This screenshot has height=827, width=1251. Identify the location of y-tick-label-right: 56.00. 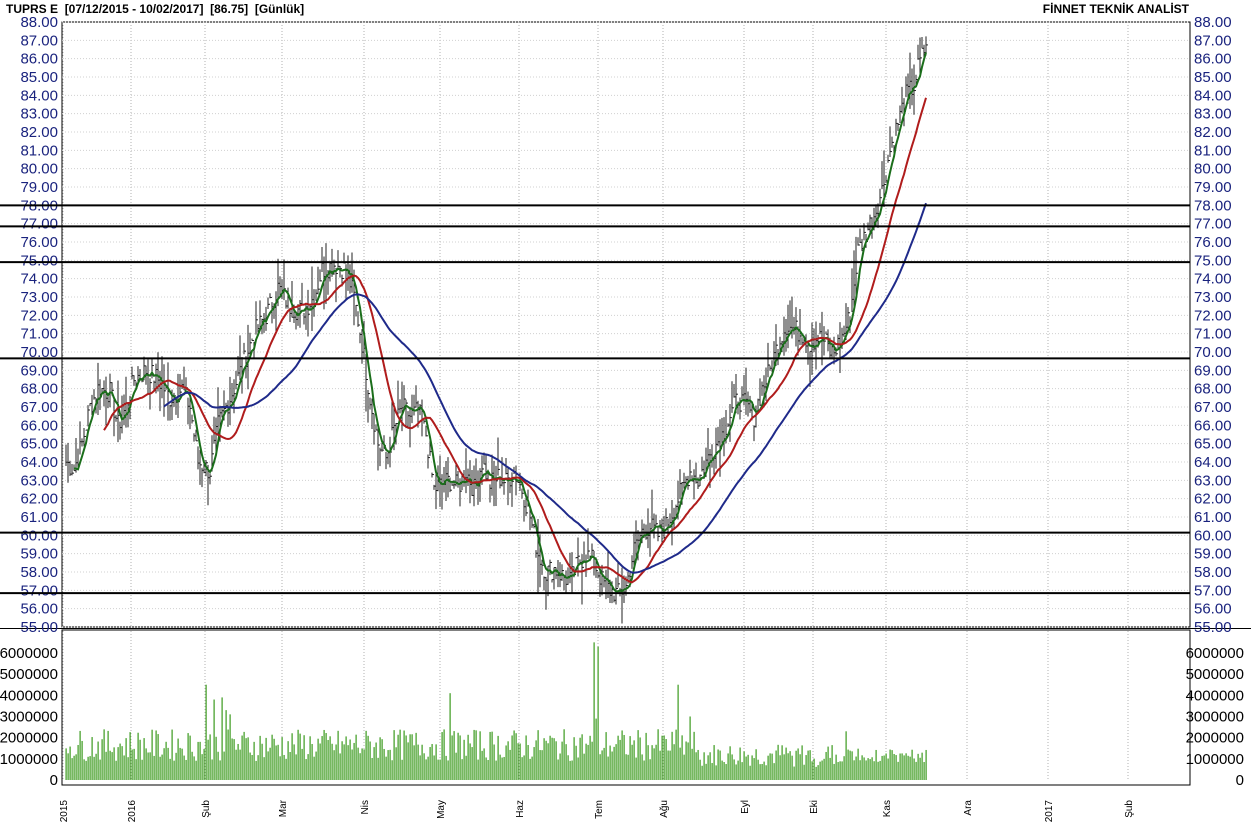
(1213, 609).